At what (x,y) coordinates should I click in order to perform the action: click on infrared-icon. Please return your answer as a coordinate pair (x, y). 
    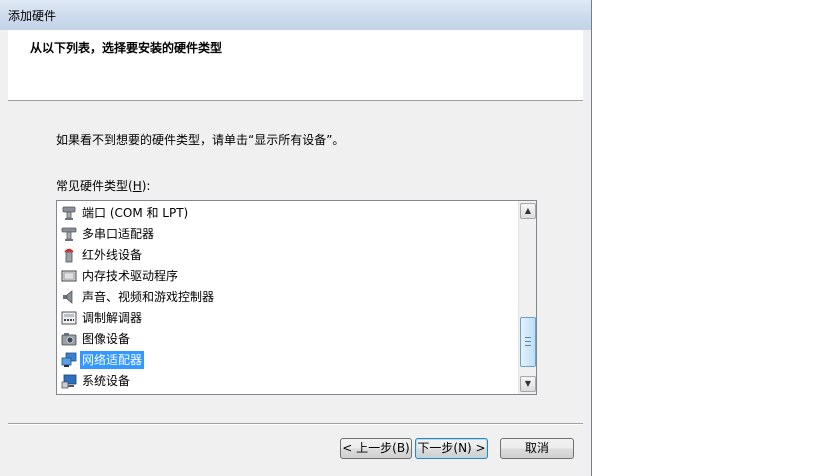
    Looking at the image, I should click on (69, 255).